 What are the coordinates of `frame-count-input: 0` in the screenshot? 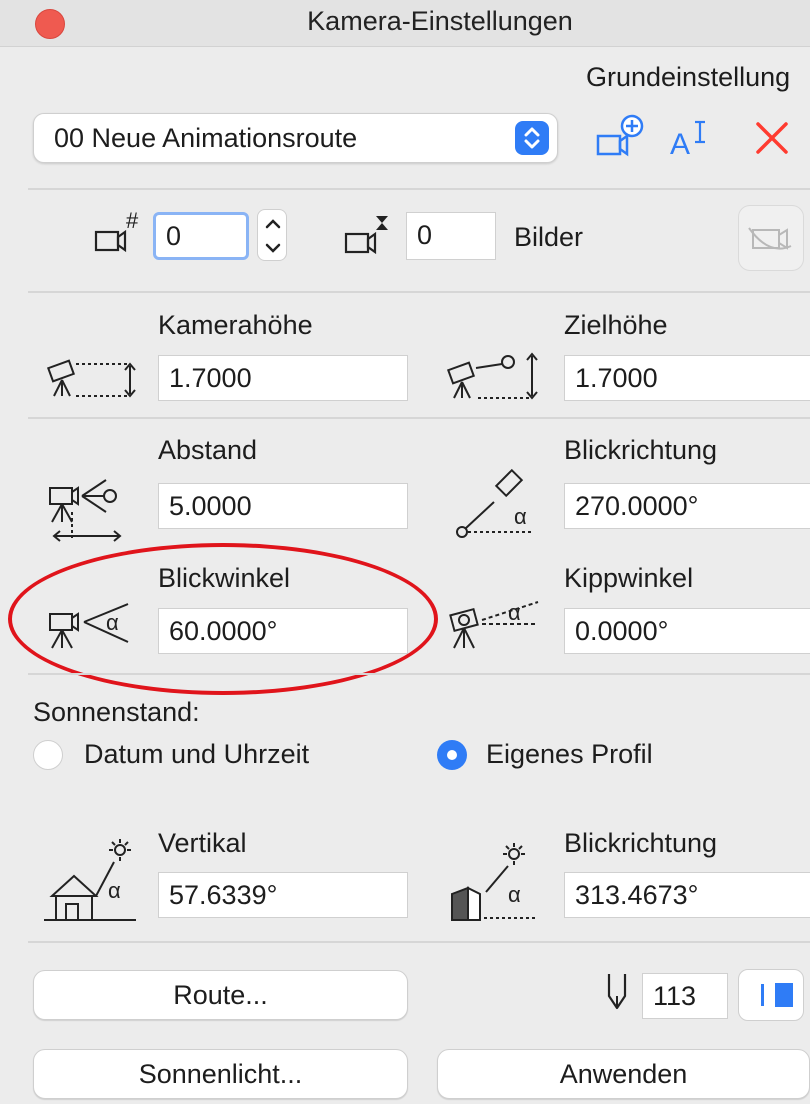 It's located at (451, 236).